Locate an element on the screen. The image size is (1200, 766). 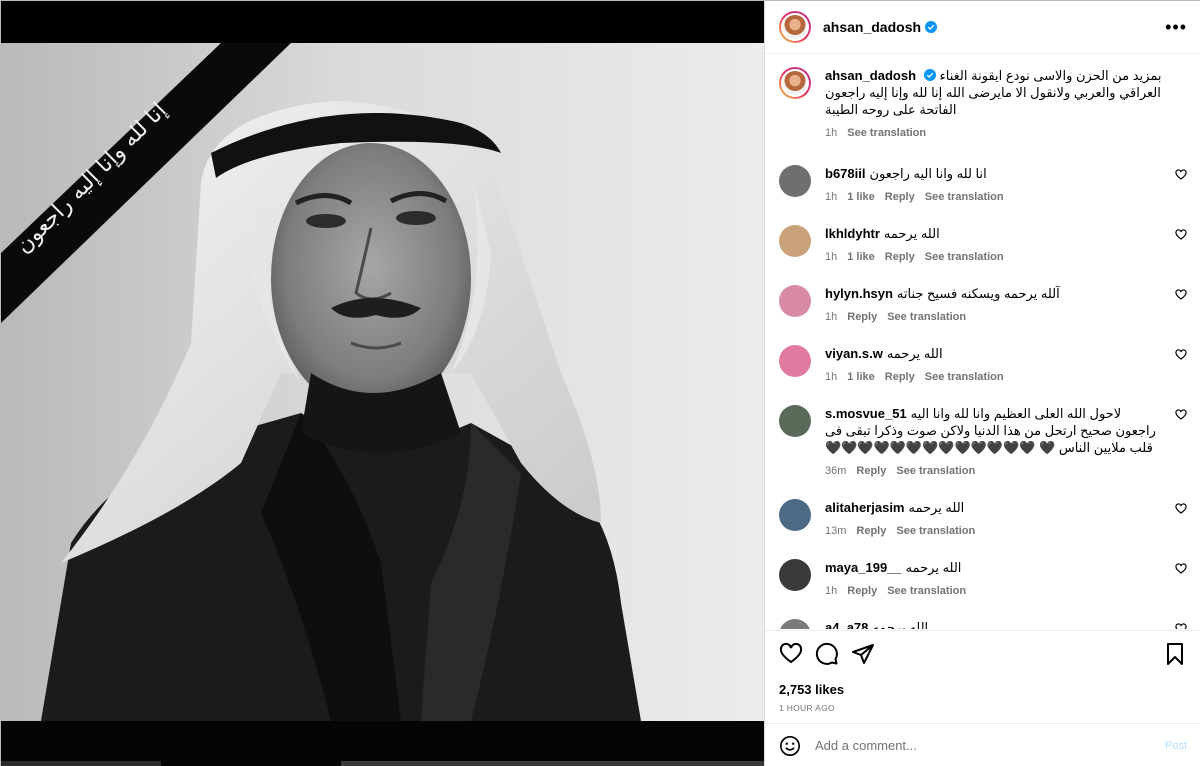
author-username: ahsan_dadosh is located at coordinates (872, 27).